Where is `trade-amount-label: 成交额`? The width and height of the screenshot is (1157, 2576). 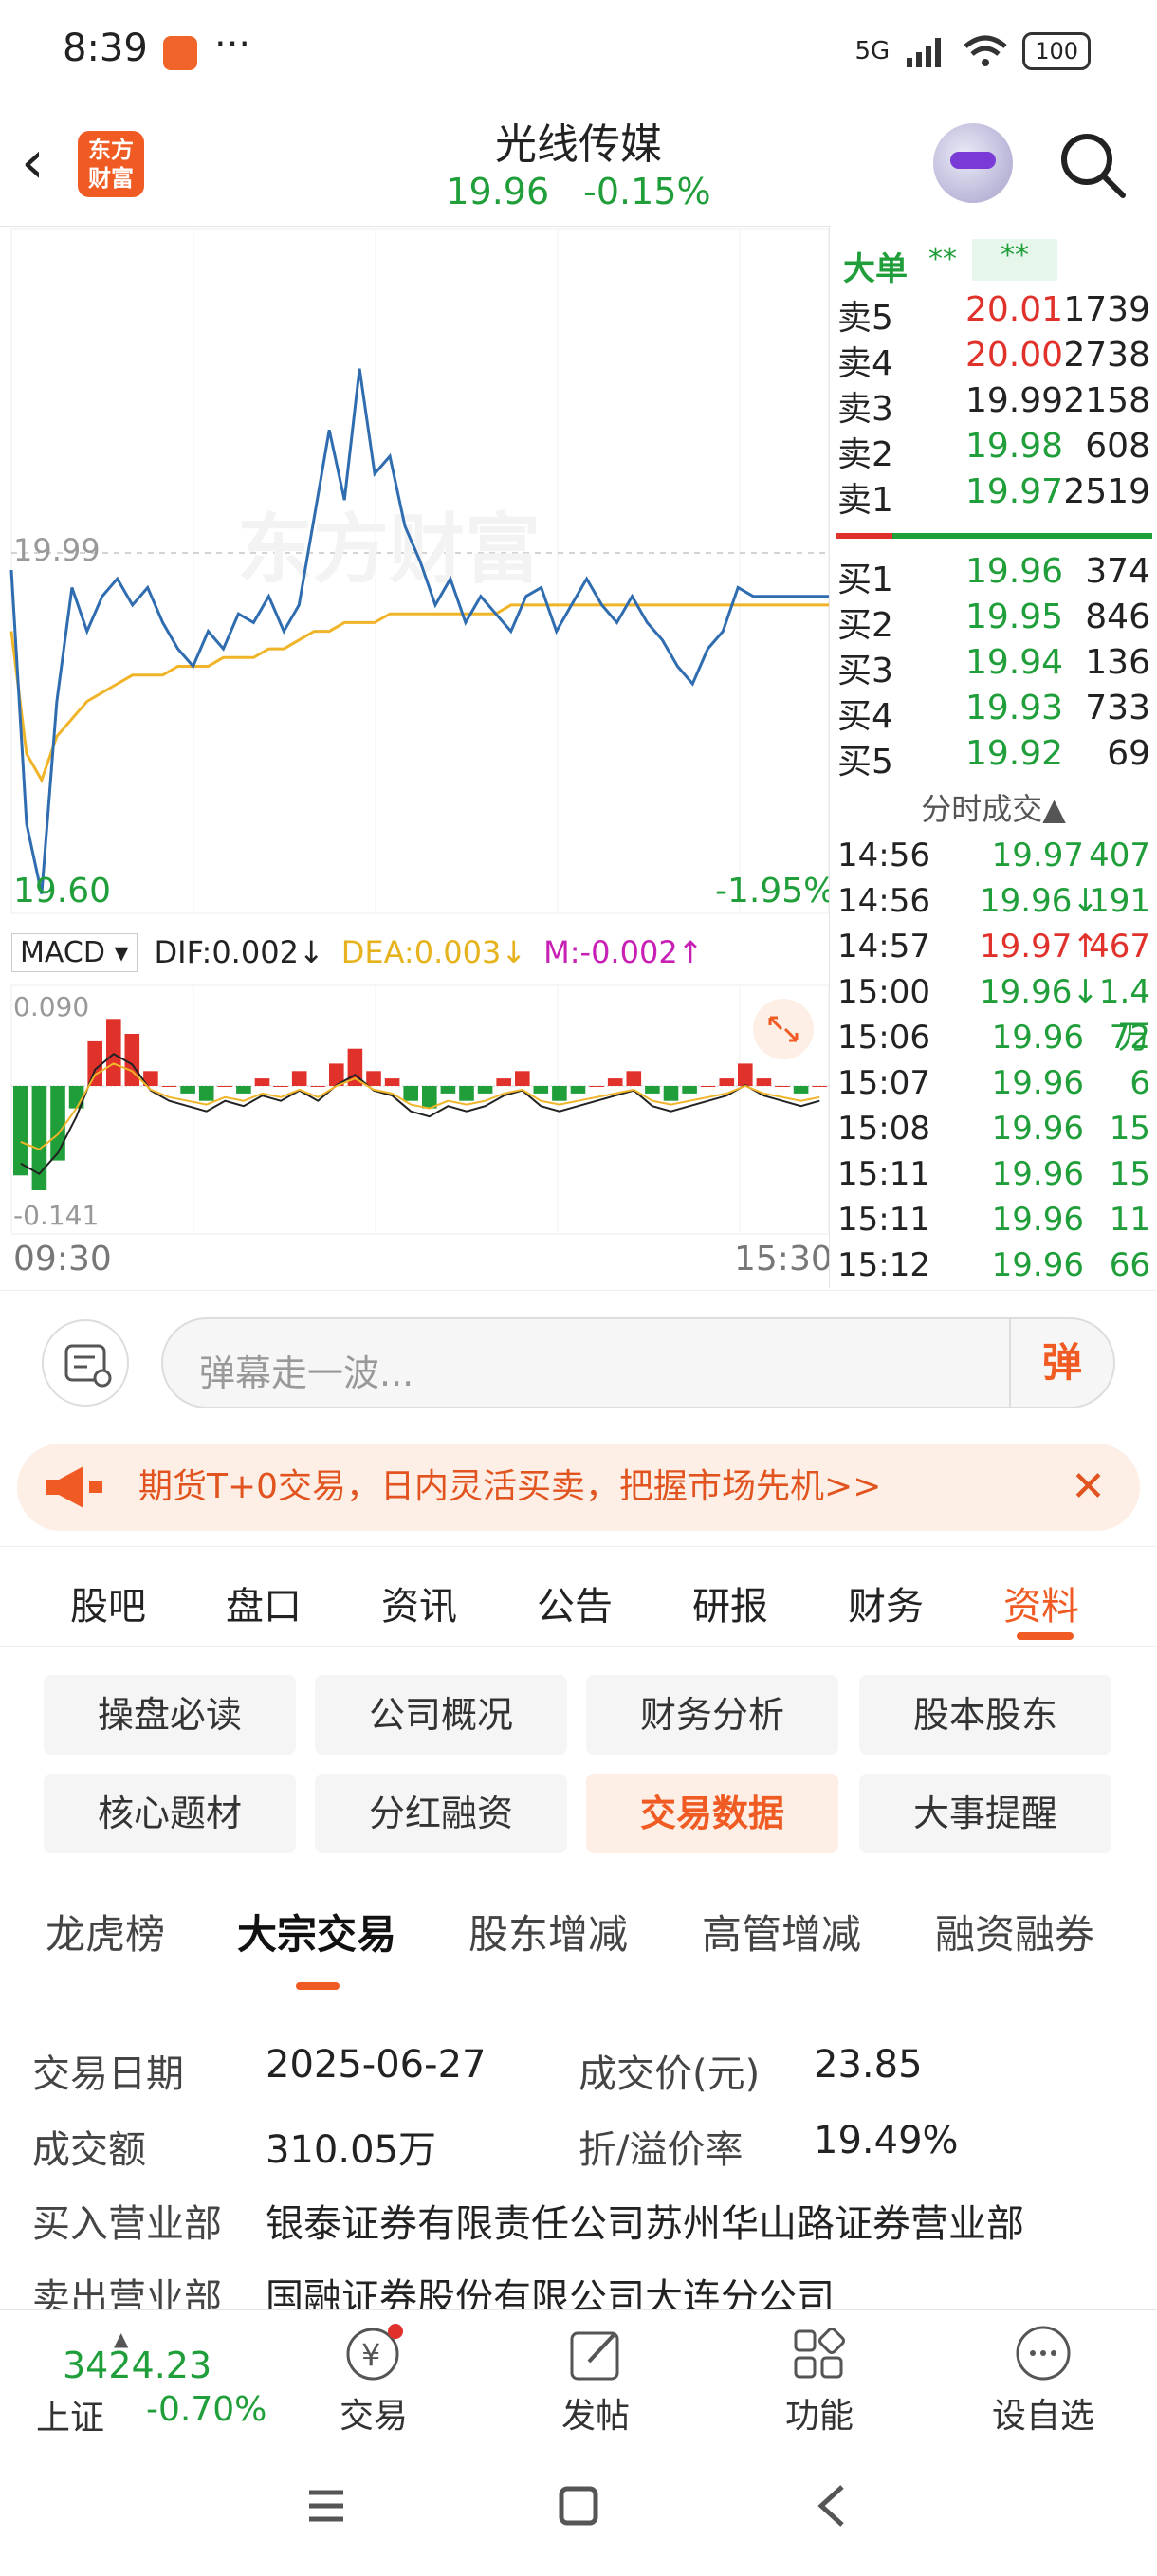
trade-amount-label: 成交额 is located at coordinates (89, 2150).